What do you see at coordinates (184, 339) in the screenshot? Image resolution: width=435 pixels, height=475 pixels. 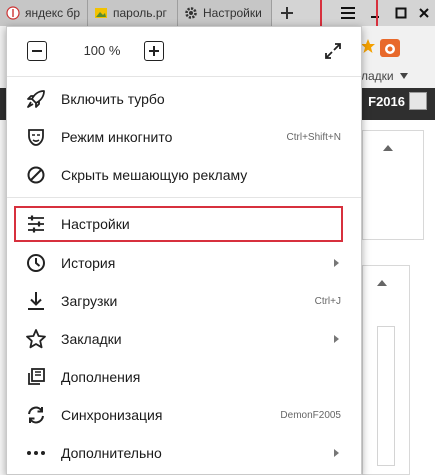 I see `menu-item-bookmarks: Закладки` at bounding box center [184, 339].